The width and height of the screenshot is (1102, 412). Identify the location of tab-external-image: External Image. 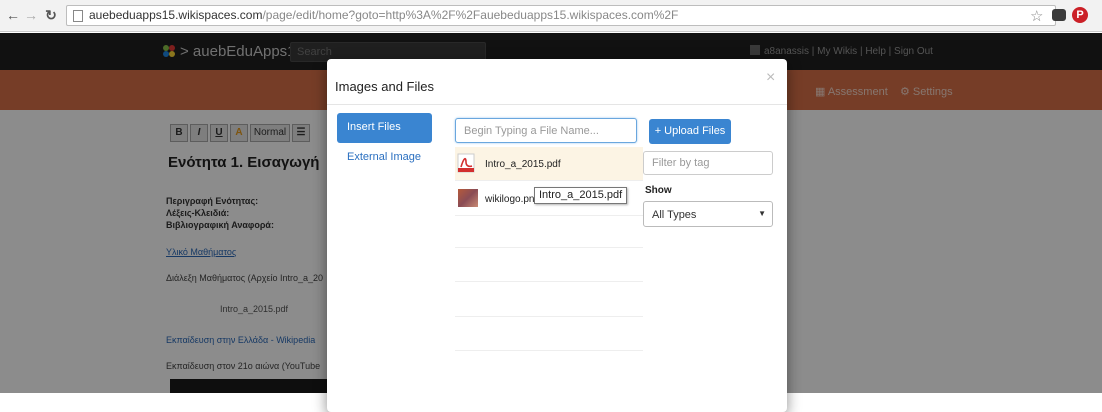
(384, 157).